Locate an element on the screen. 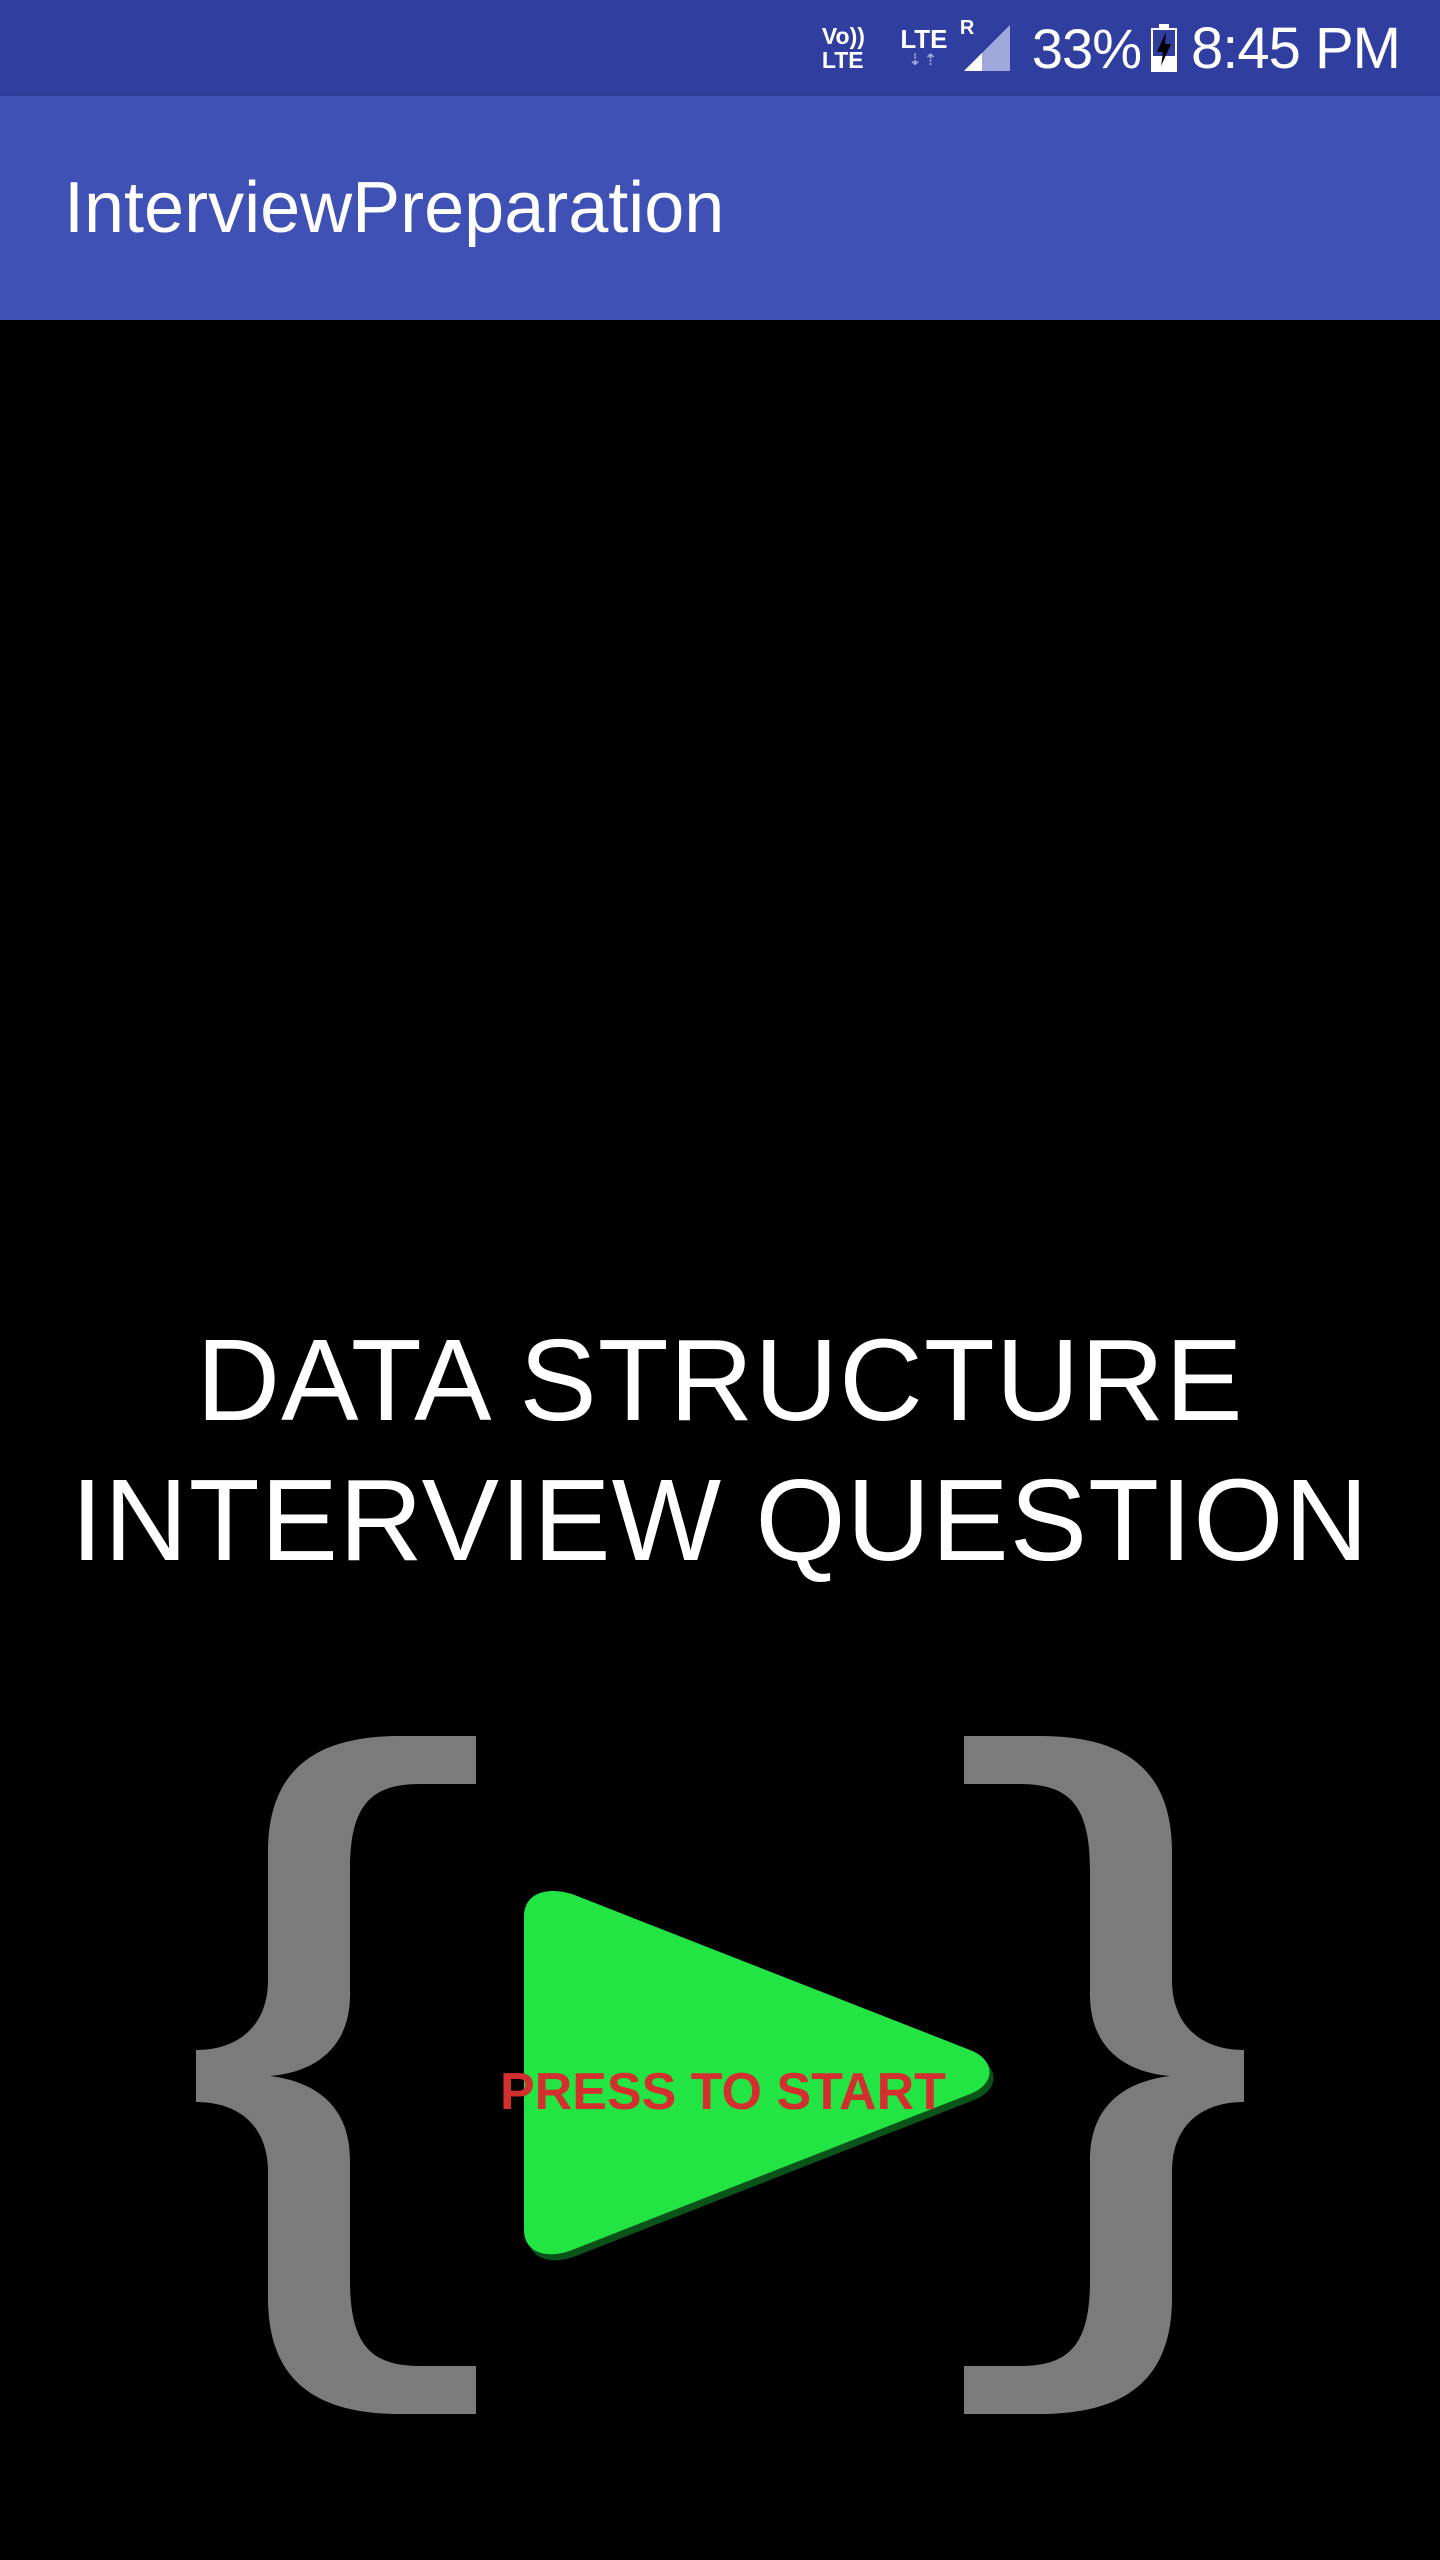 Image resolution: width=1440 pixels, height=2560 pixels. status-bar: Vo)) LTE LTE ⇣⇡ R 33% 8:45 PM is located at coordinates (720, 48).